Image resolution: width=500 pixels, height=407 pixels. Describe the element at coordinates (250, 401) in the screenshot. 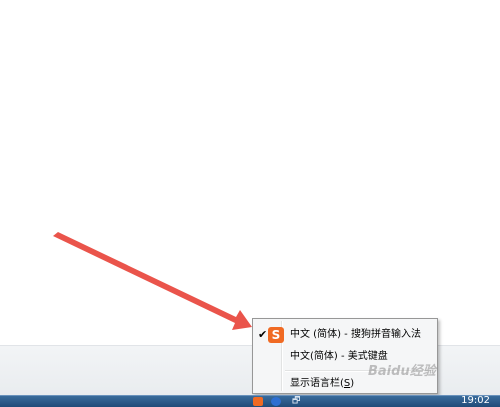

I see `taskbar: 🗗 19:02` at that location.